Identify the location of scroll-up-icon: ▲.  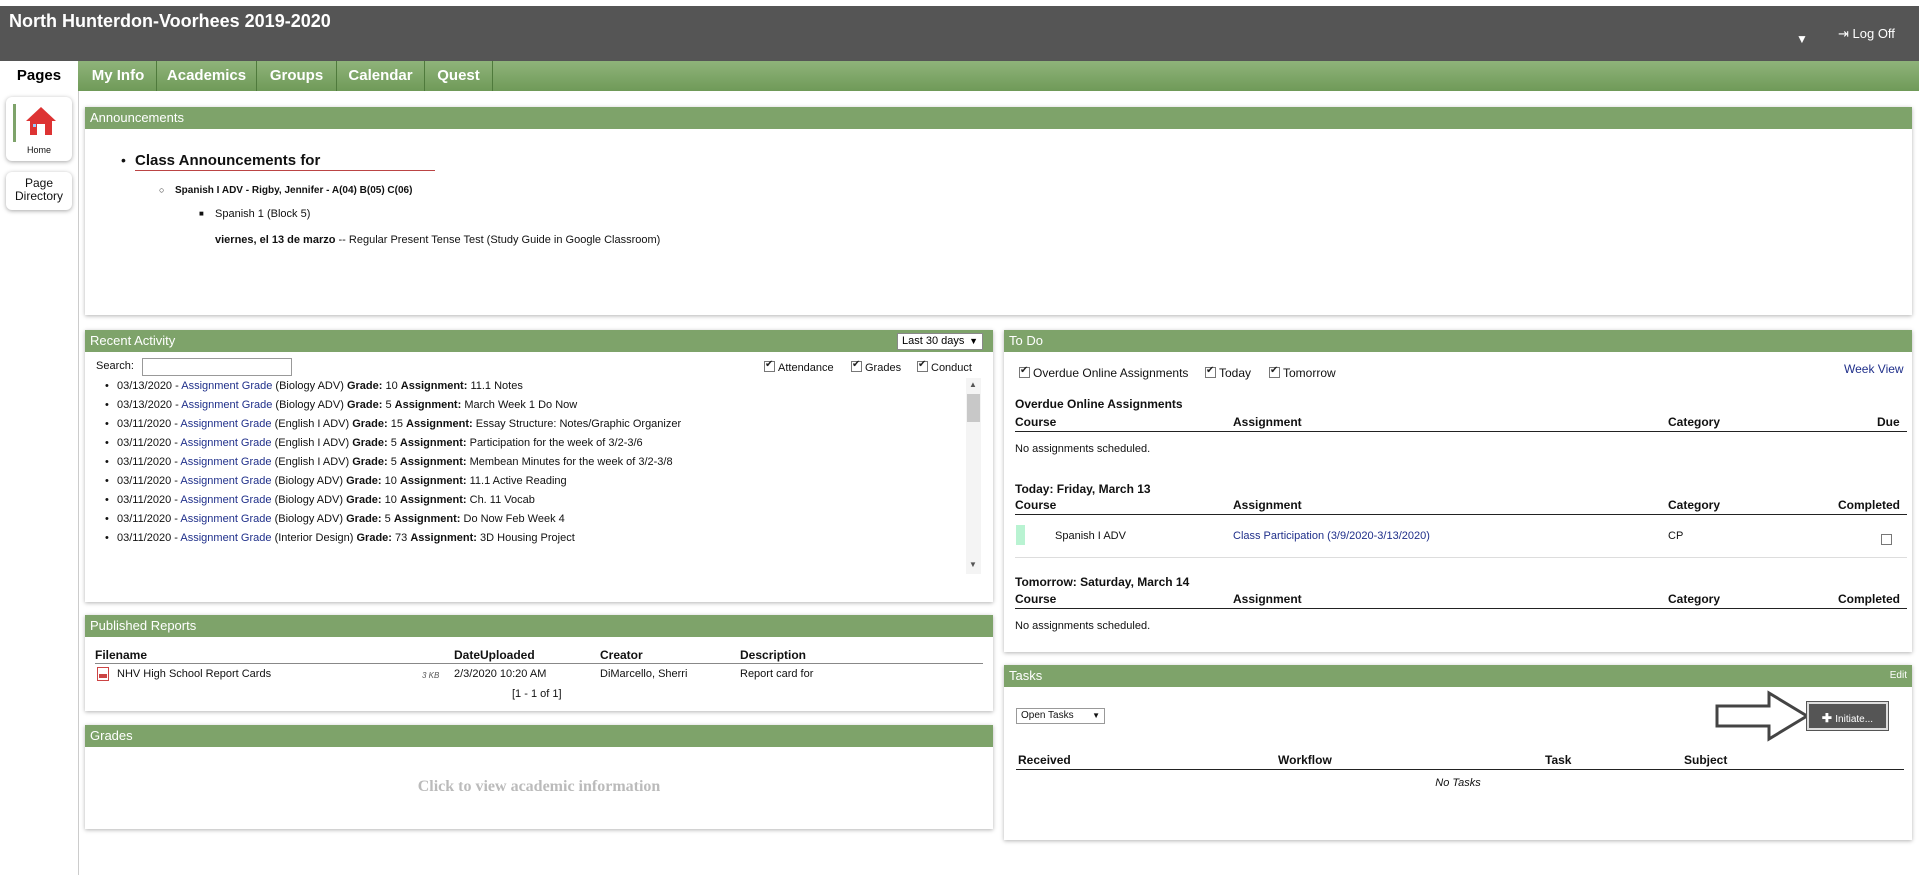
(973, 384).